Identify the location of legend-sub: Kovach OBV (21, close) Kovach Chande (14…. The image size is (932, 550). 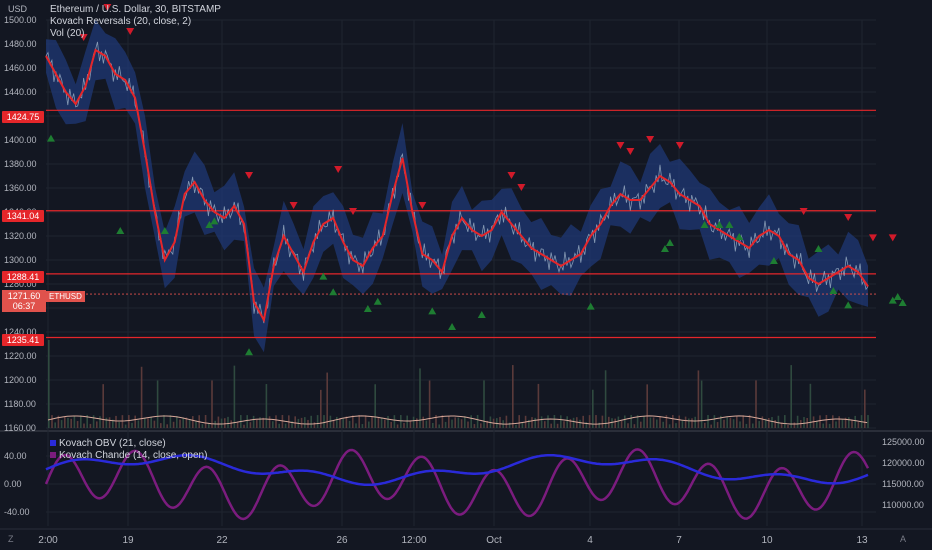
(128, 450).